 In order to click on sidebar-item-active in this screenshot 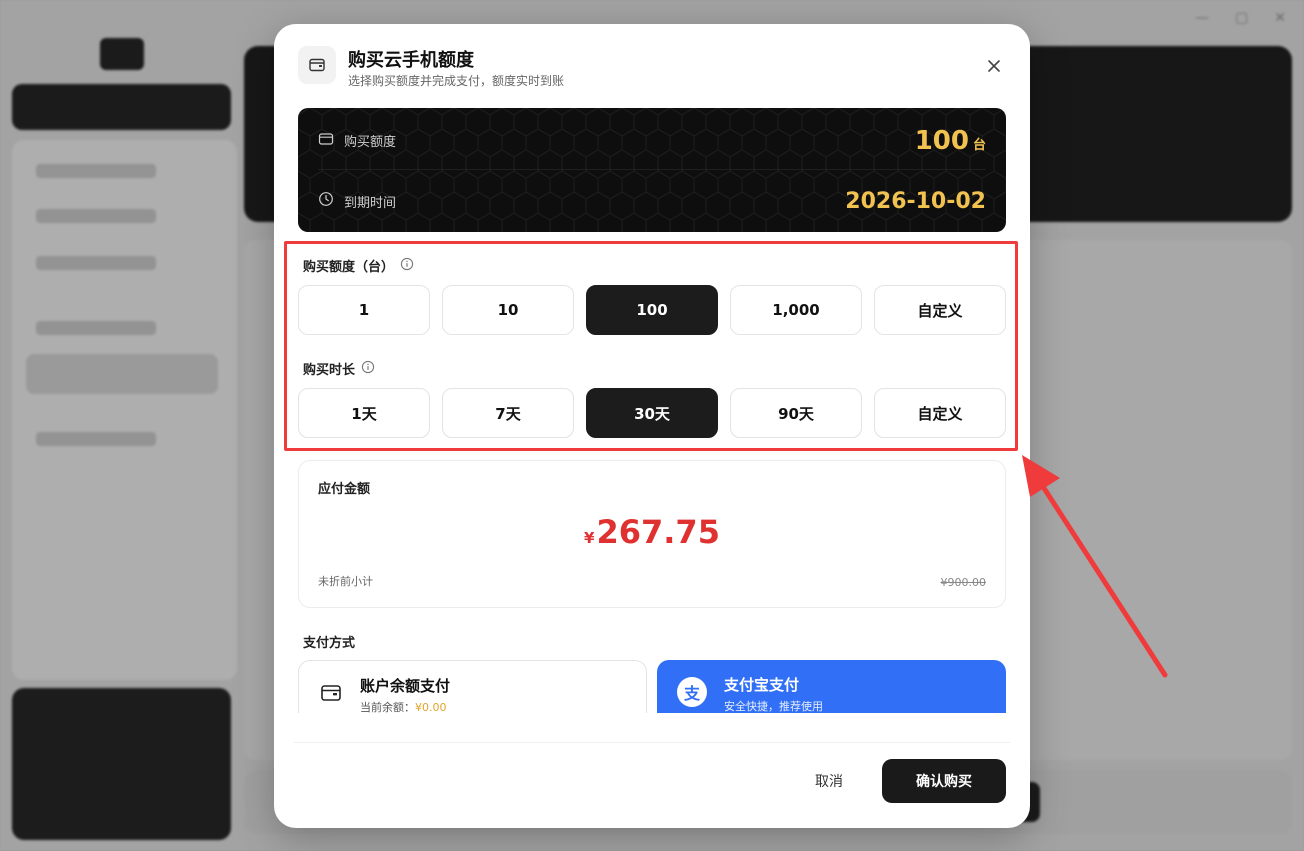, I will do `click(122, 374)`.